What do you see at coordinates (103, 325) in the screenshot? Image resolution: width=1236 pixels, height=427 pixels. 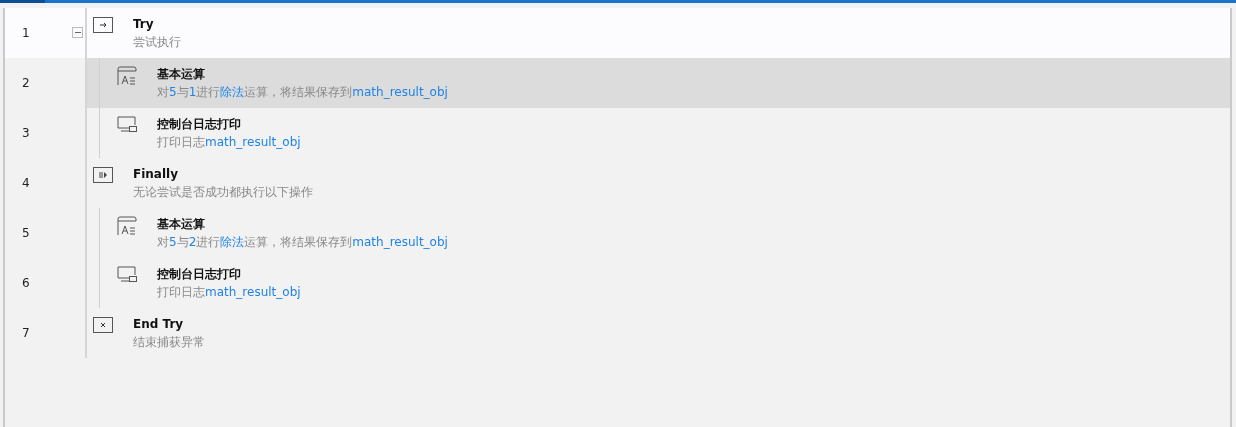 I see `x-box-icon` at bounding box center [103, 325].